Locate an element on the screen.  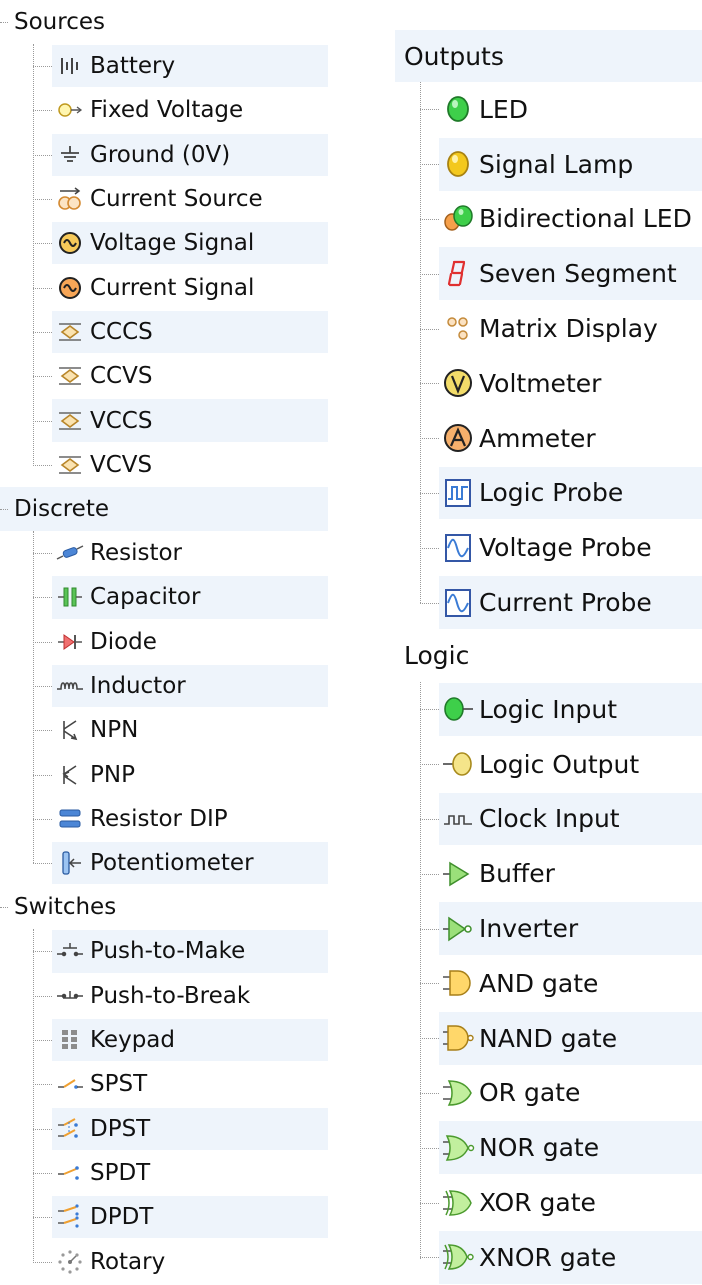
component-item-resistor: Resistor is located at coordinates (170, 553).